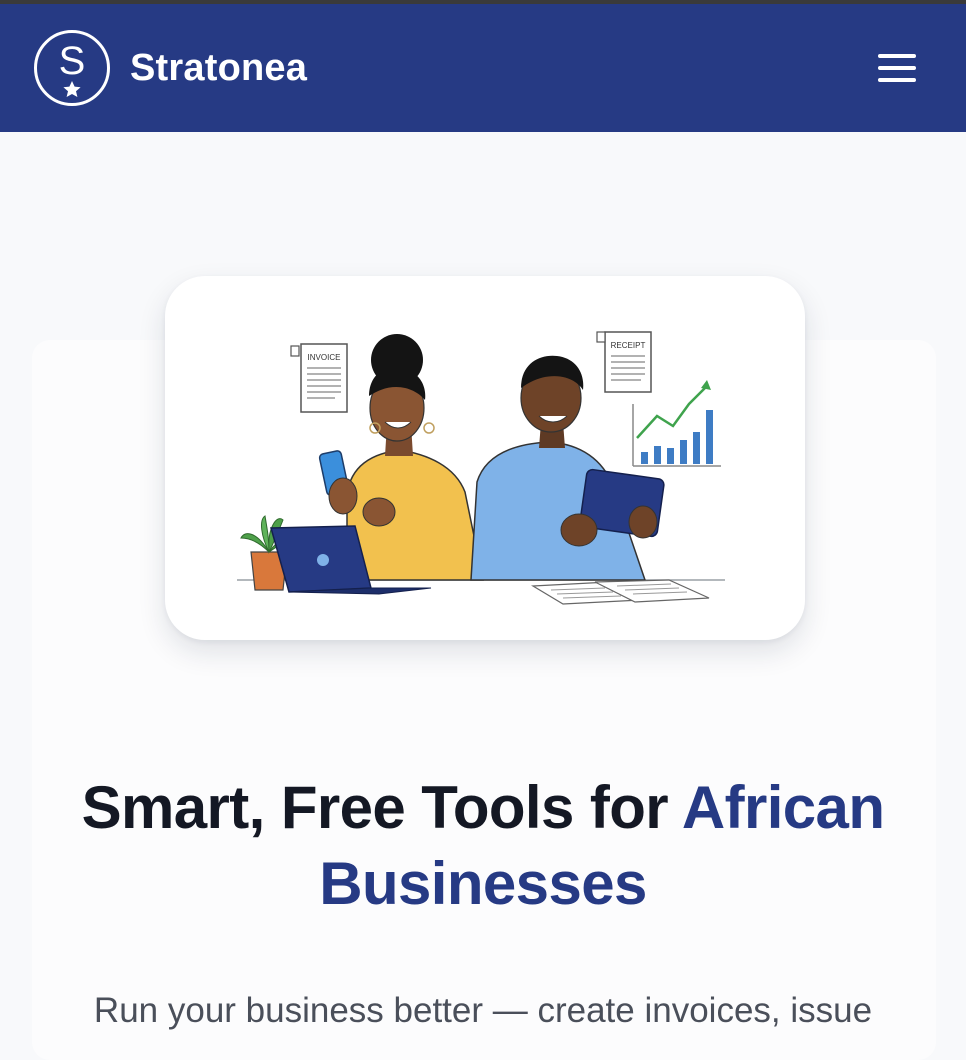 The image size is (966, 1060). What do you see at coordinates (324, 357) in the screenshot?
I see `invoice-label: INVOICE` at bounding box center [324, 357].